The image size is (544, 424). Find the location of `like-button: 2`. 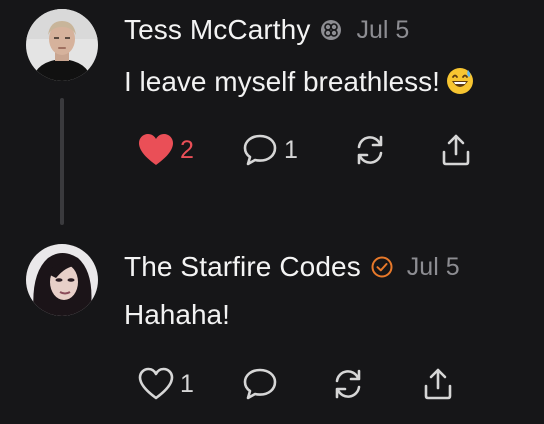

like-button: 2 is located at coordinates (166, 150).